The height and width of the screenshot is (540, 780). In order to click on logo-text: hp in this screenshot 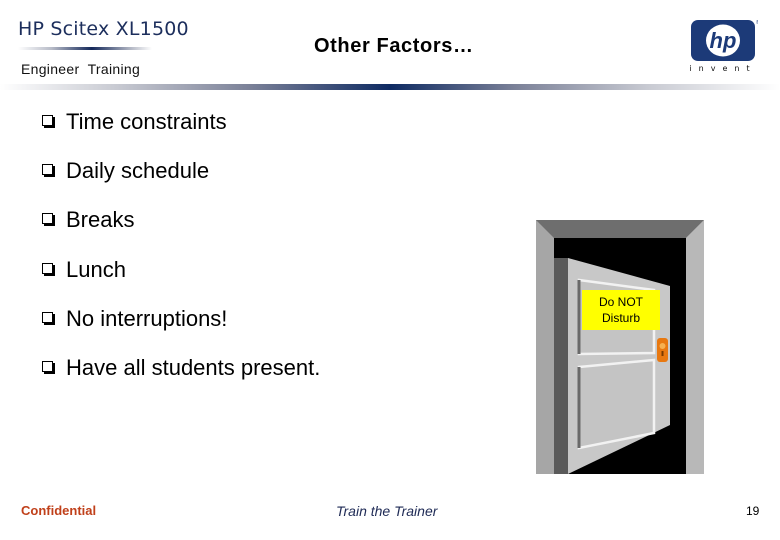, I will do `click(723, 40)`.